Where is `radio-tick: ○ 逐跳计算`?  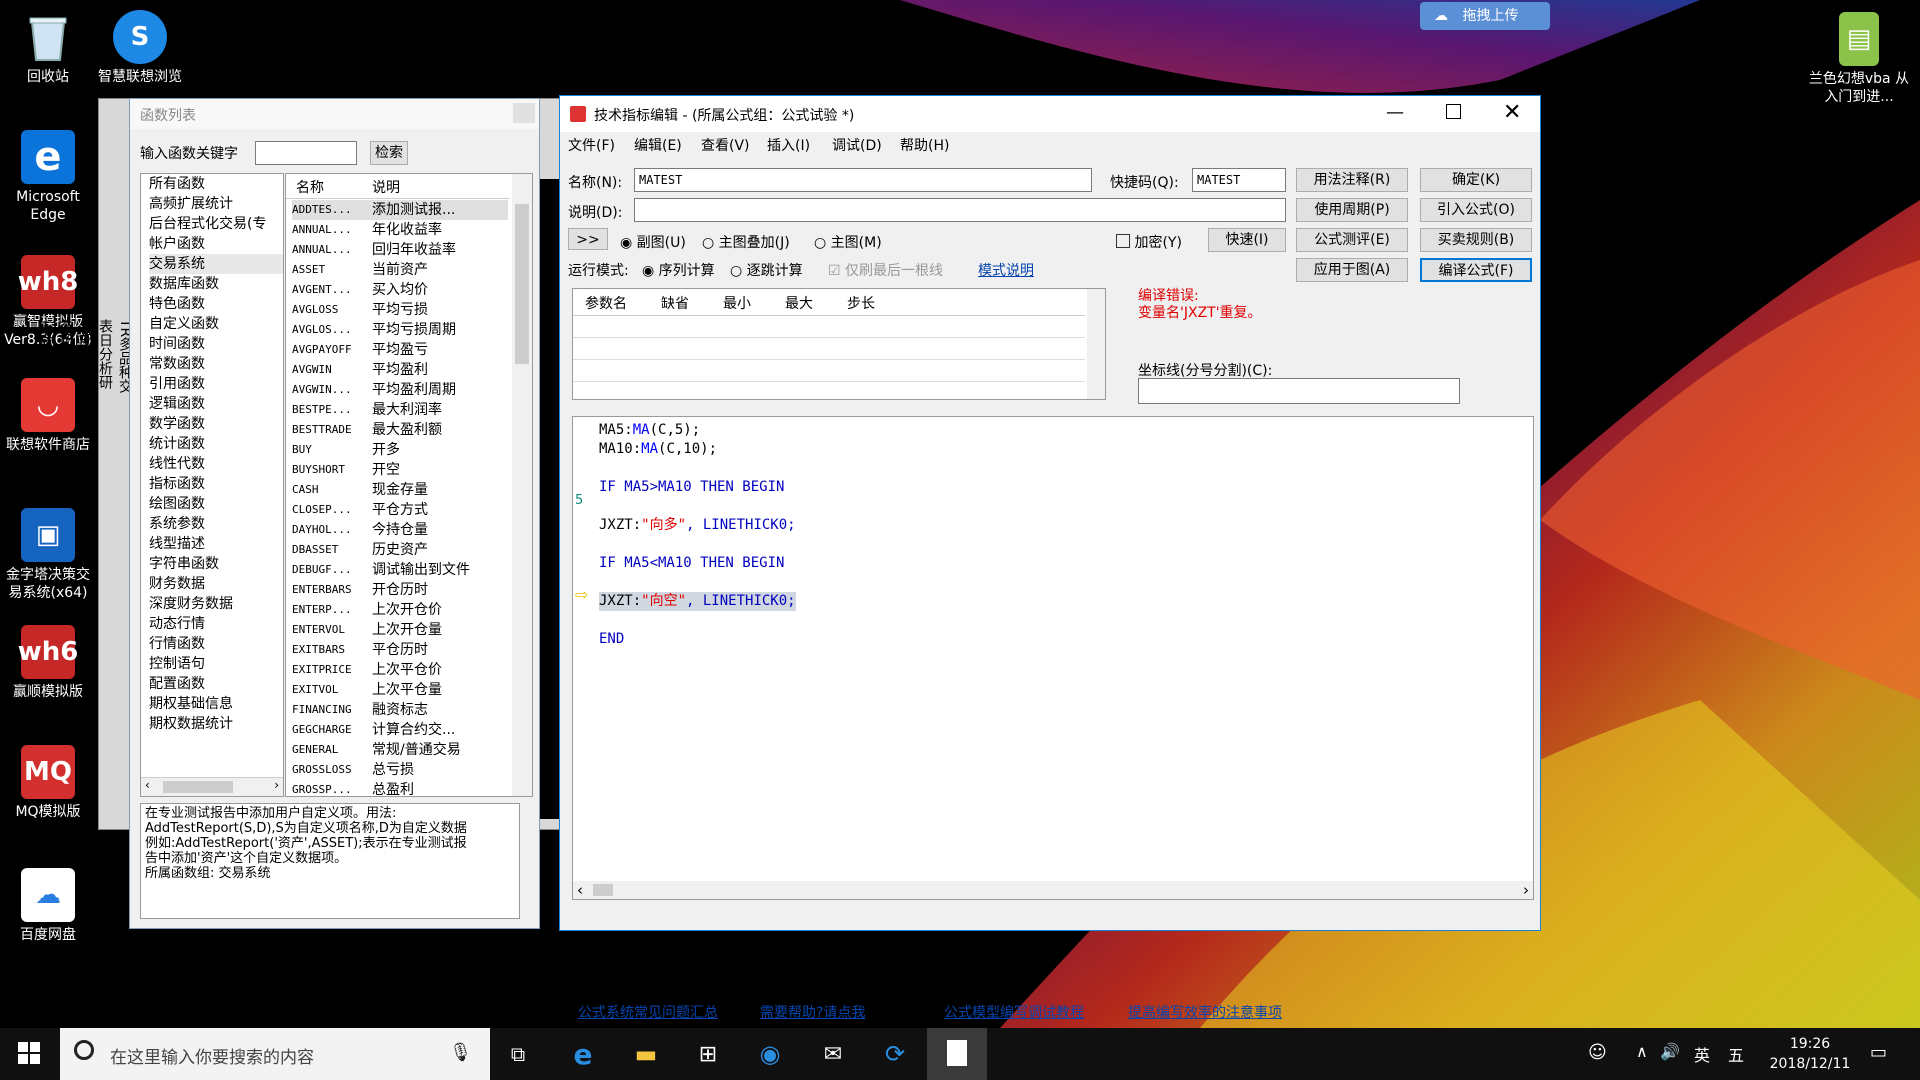 radio-tick: ○ 逐跳计算 is located at coordinates (766, 270).